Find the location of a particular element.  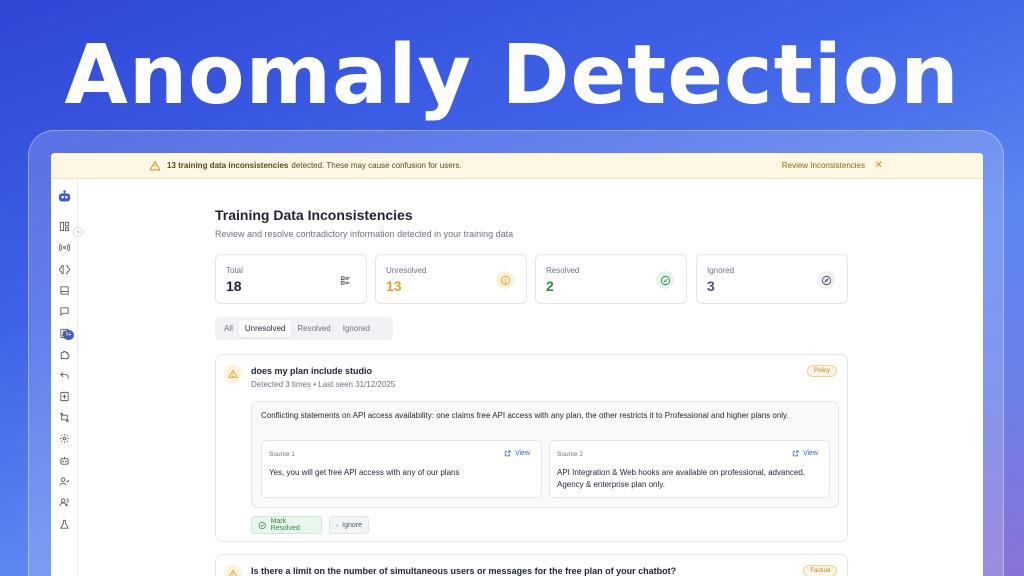

page-title: Training Data Inconsistencies is located at coordinates (314, 215).